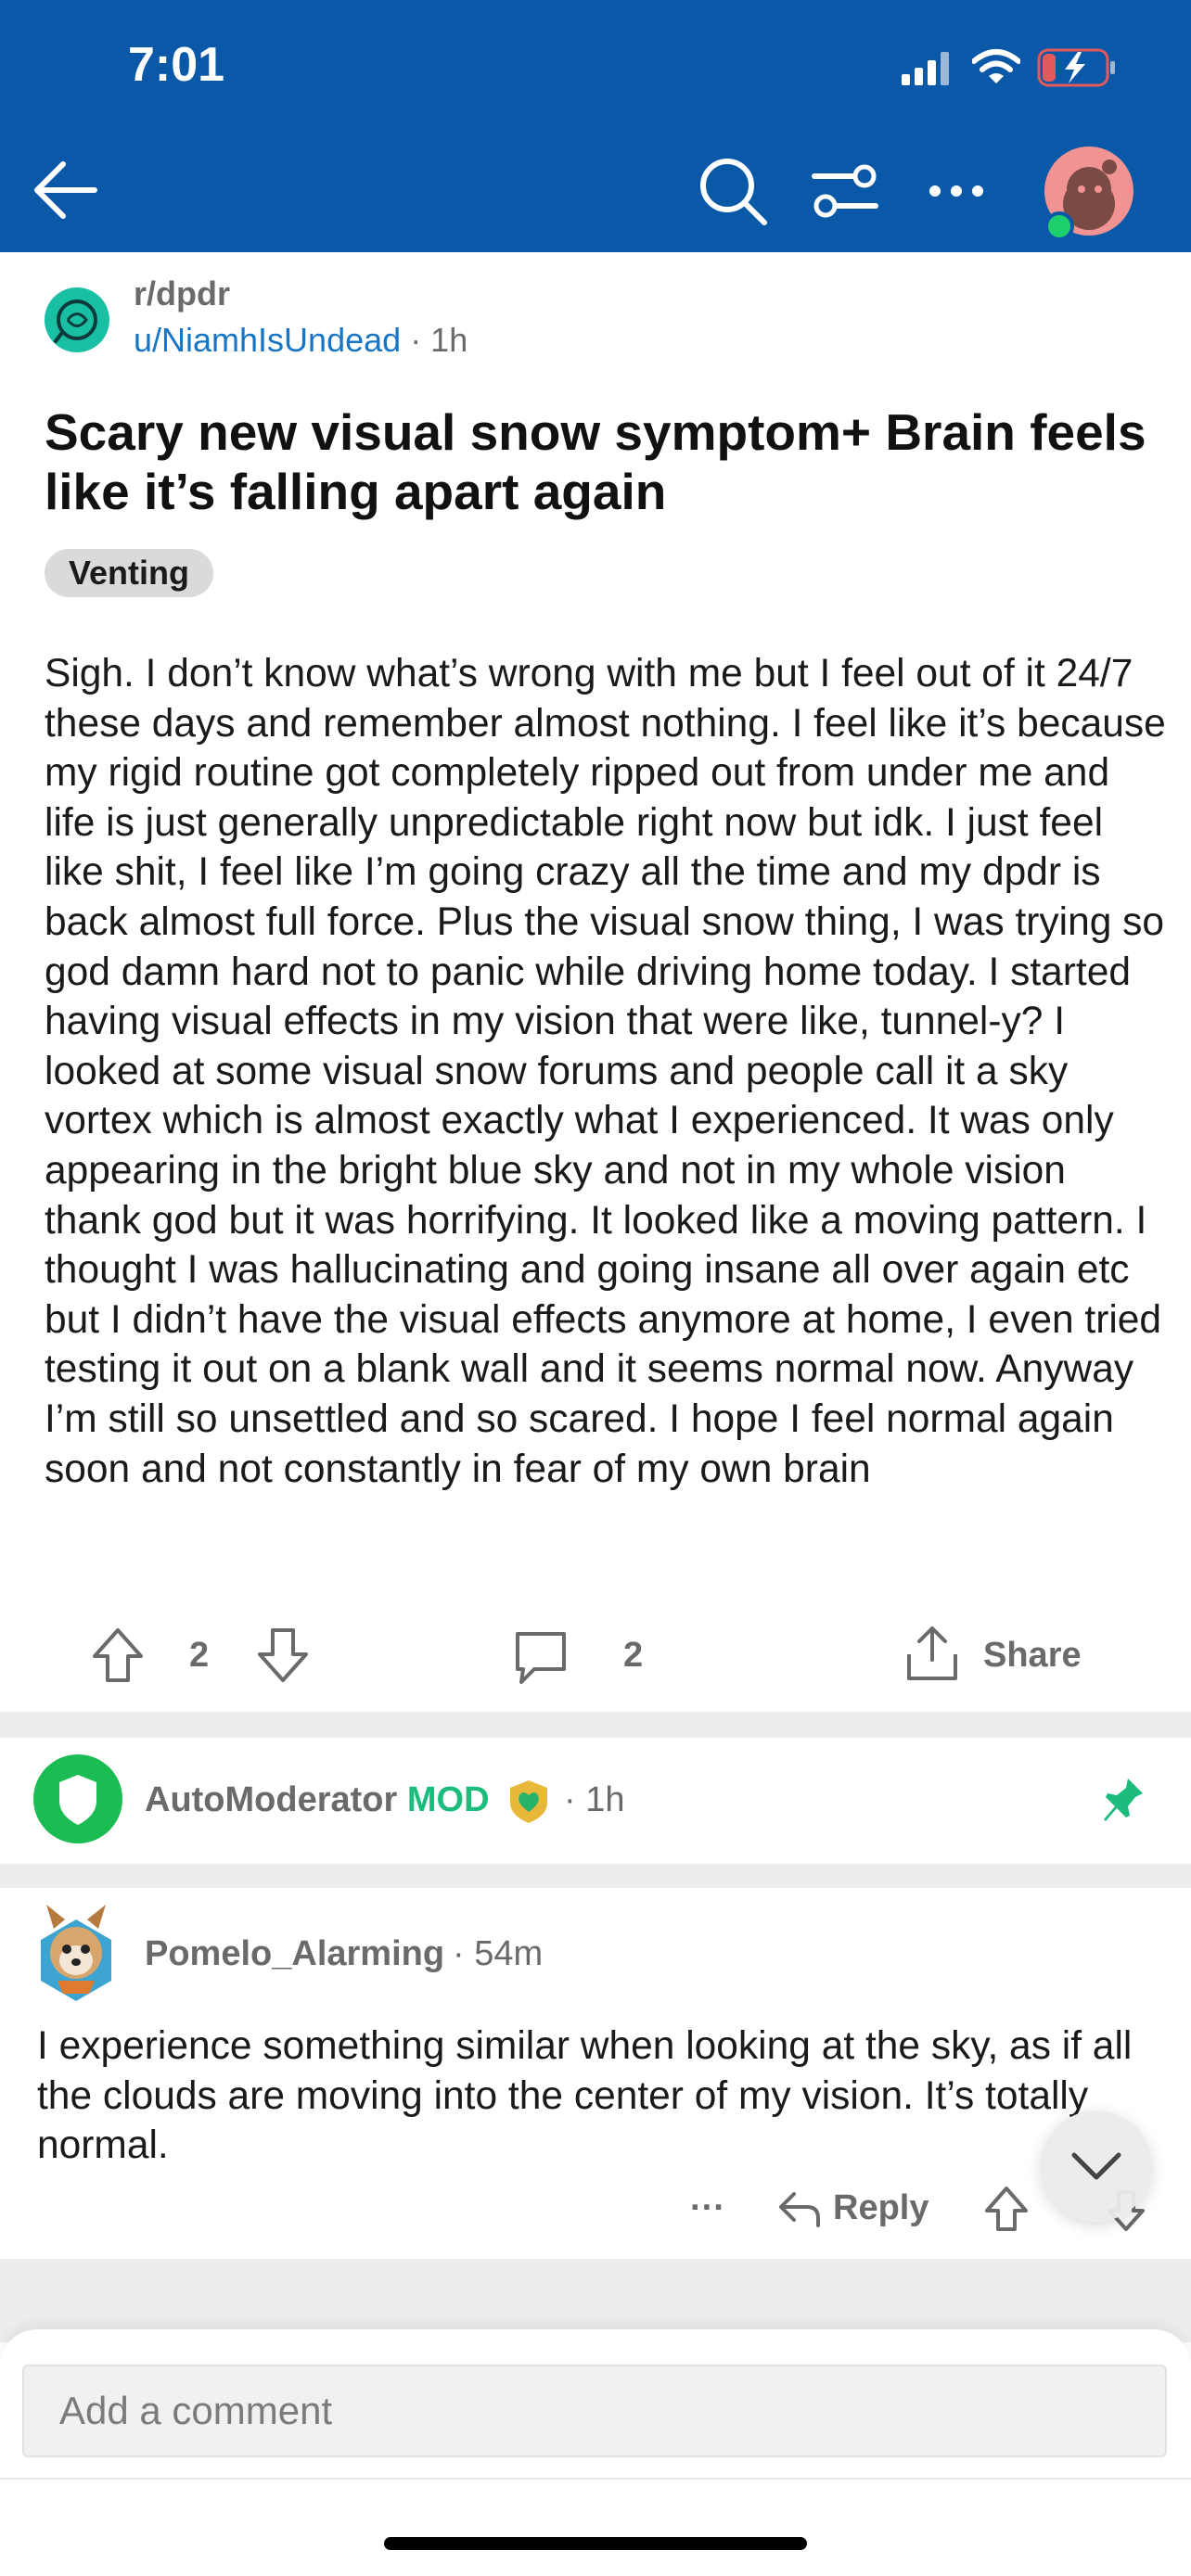 This screenshot has height=2576, width=1191. Describe the element at coordinates (541, 1657) in the screenshot. I see `comment-icon` at that location.